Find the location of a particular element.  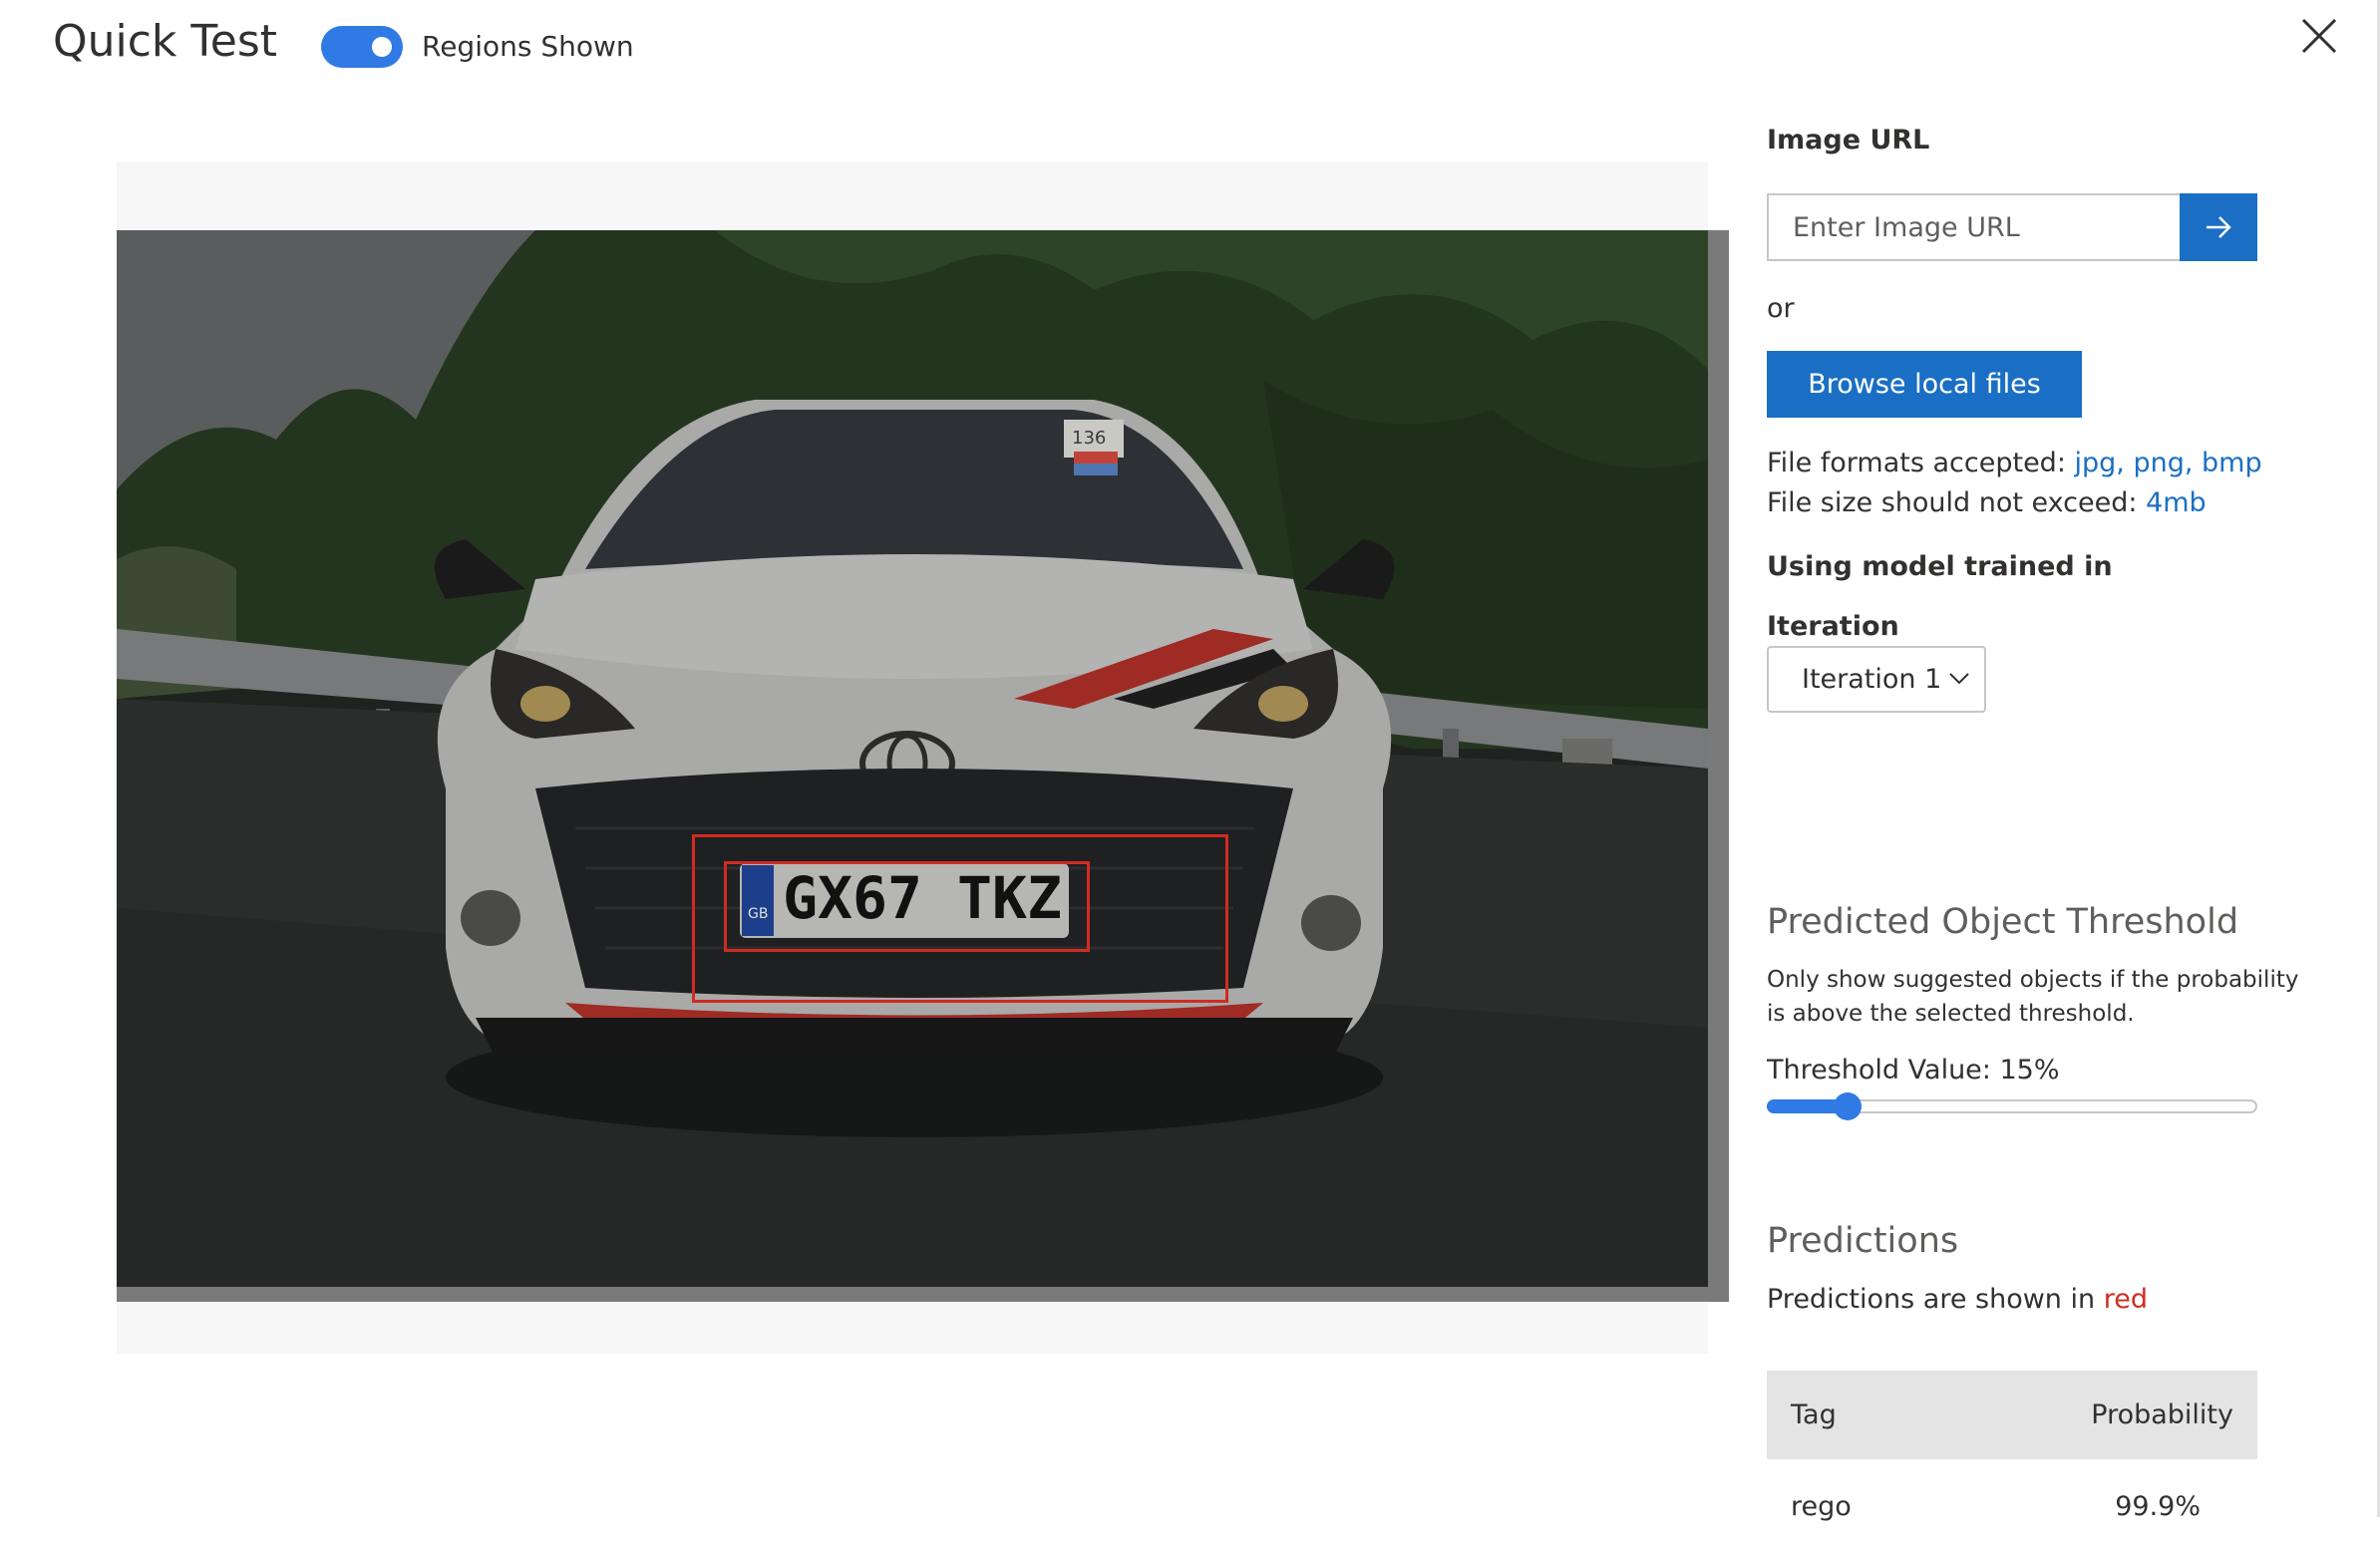

slider-thumb is located at coordinates (1848, 1106).